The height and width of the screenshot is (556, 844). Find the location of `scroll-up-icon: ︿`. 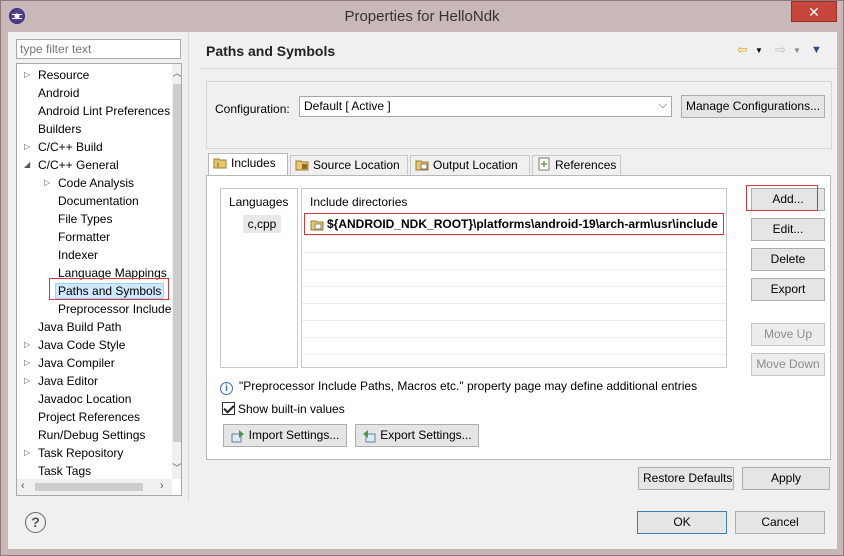

scroll-up-icon: ︿ is located at coordinates (176, 73).